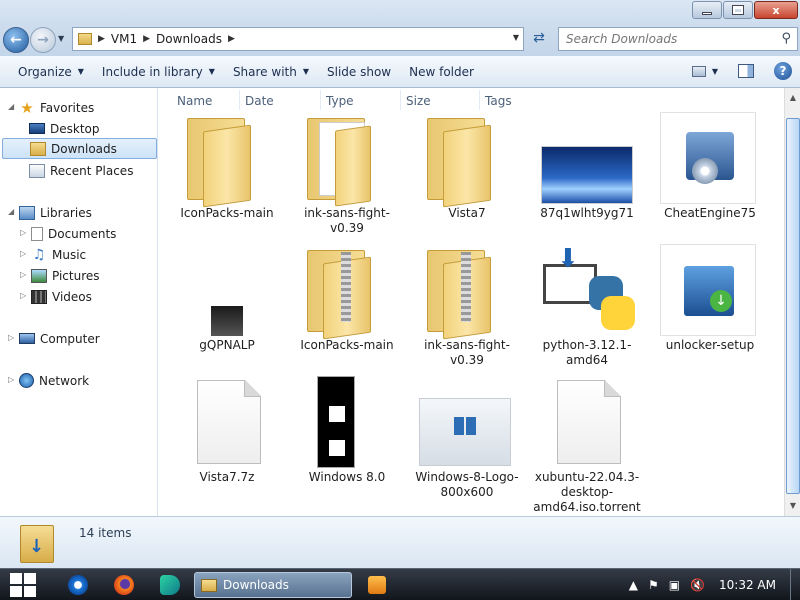 The width and height of the screenshot is (800, 600). What do you see at coordinates (659, 39) in the screenshot?
I see `search-input` at bounding box center [659, 39].